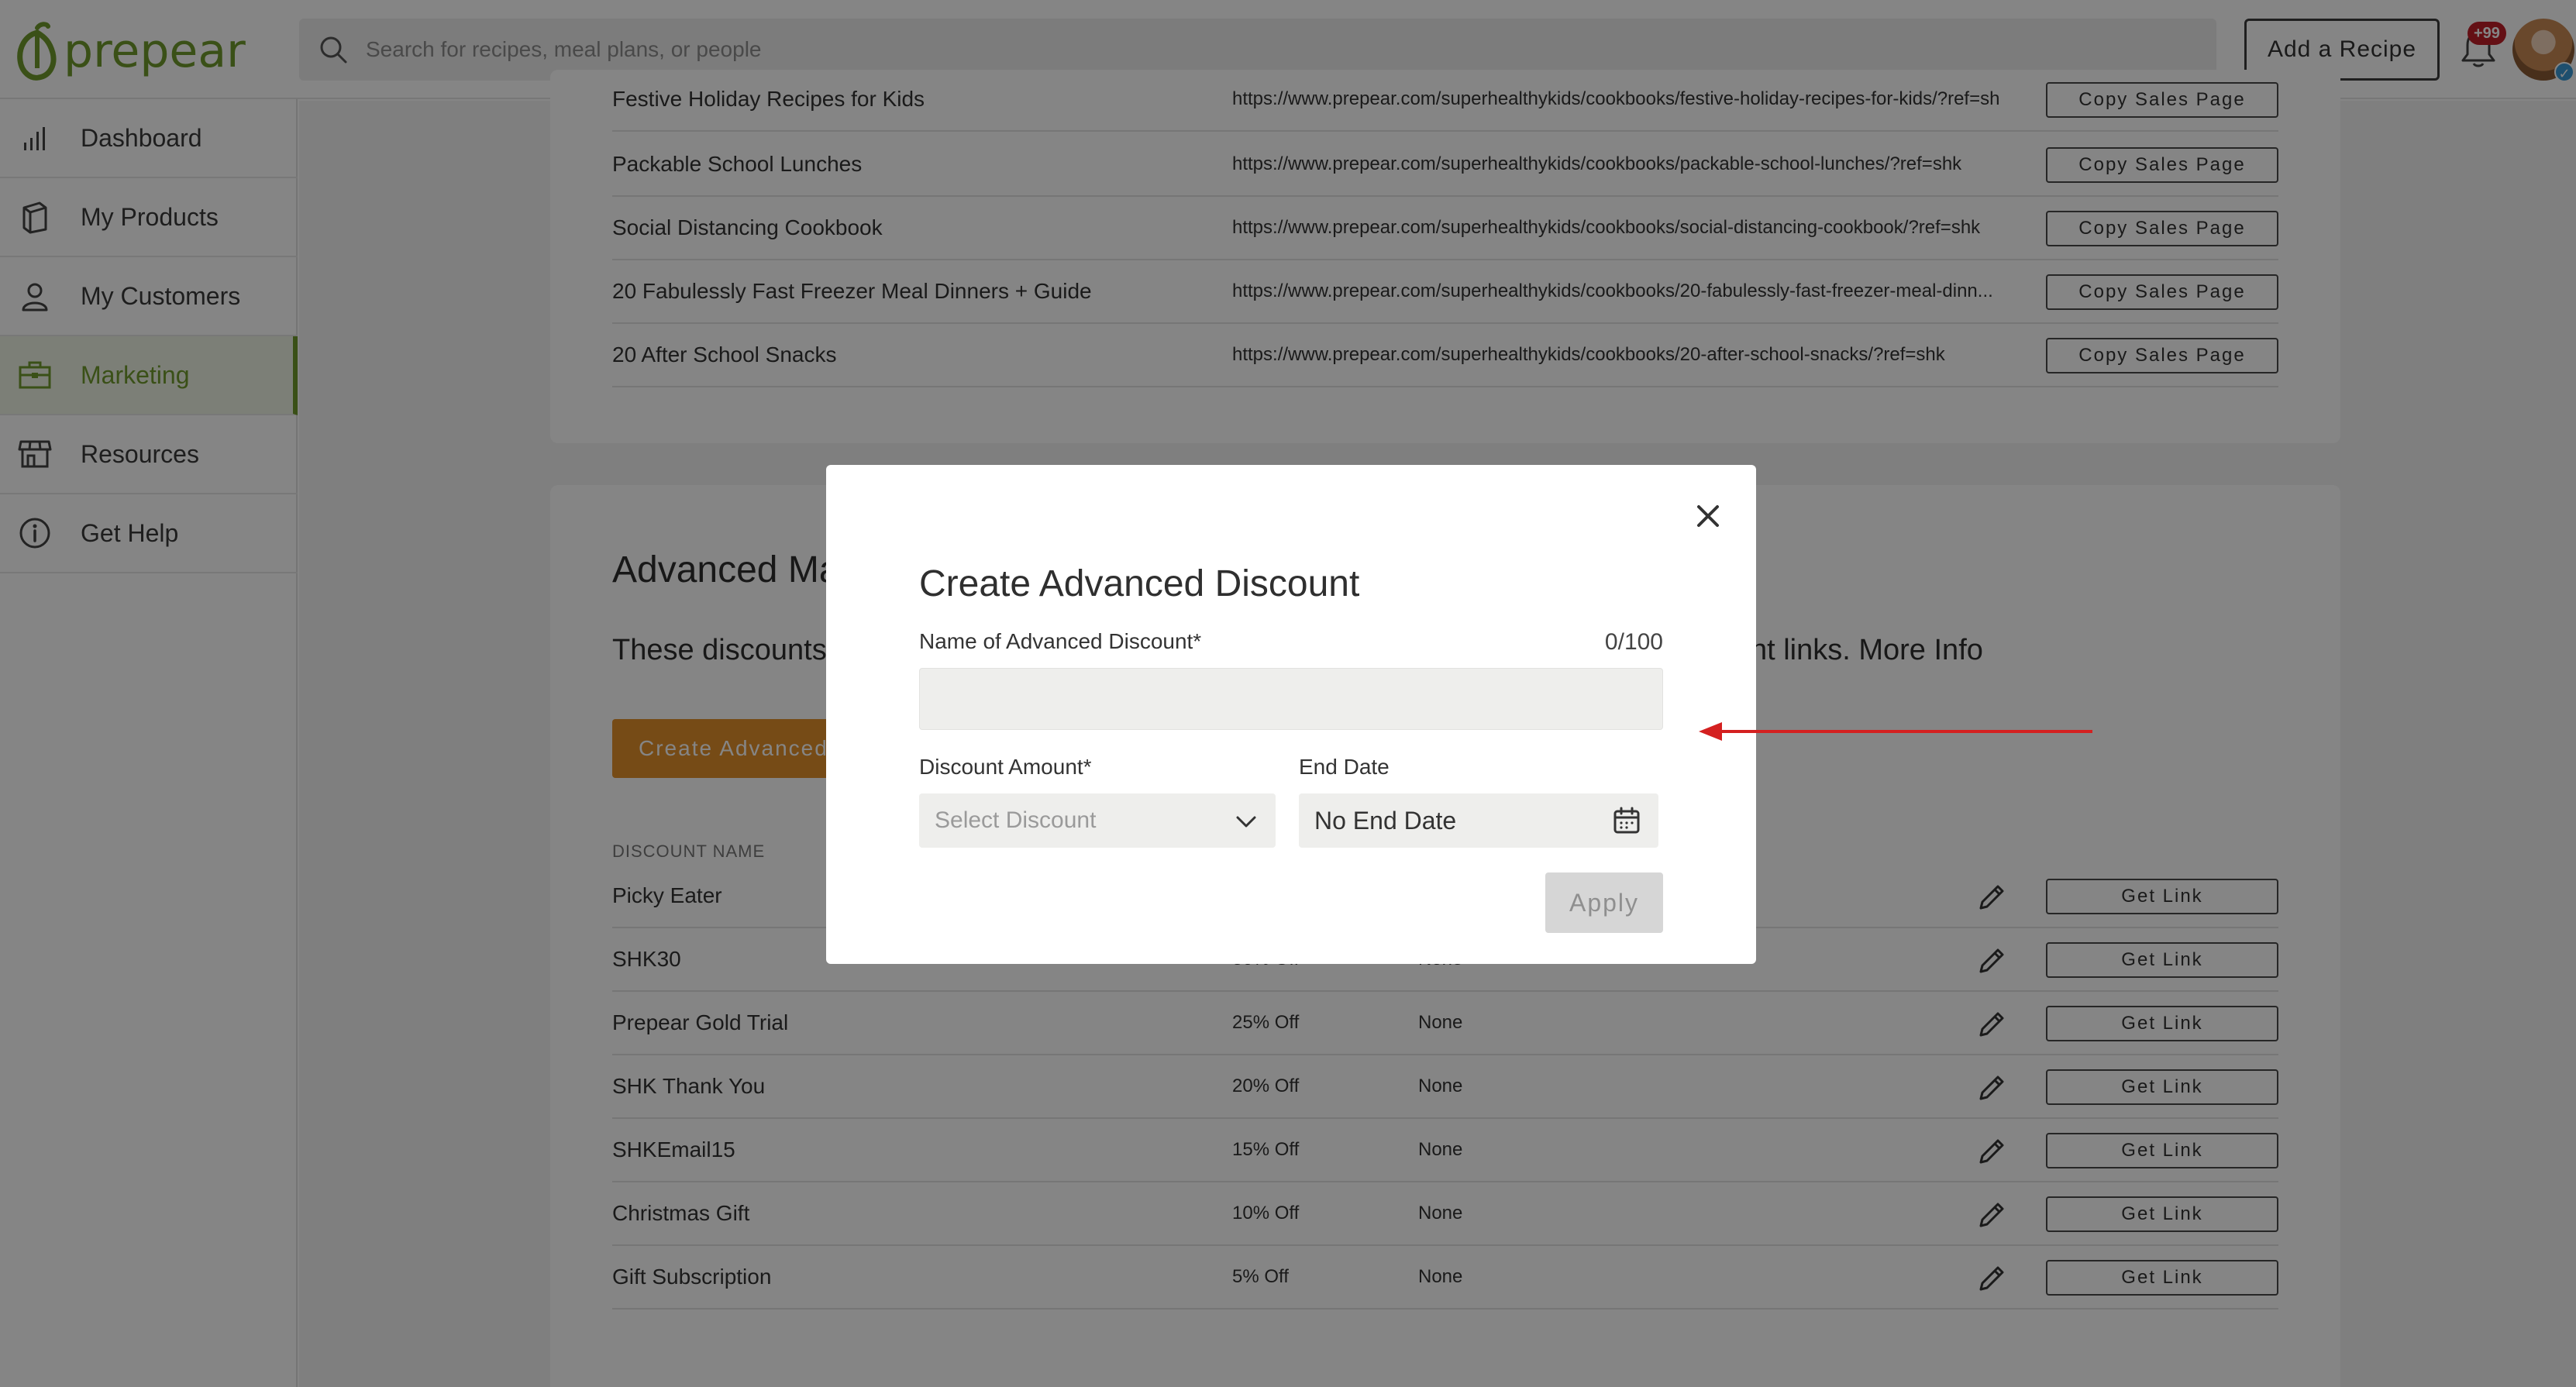 The image size is (2576, 1387). What do you see at coordinates (1246, 822) in the screenshot?
I see `chevron-down-icon` at bounding box center [1246, 822].